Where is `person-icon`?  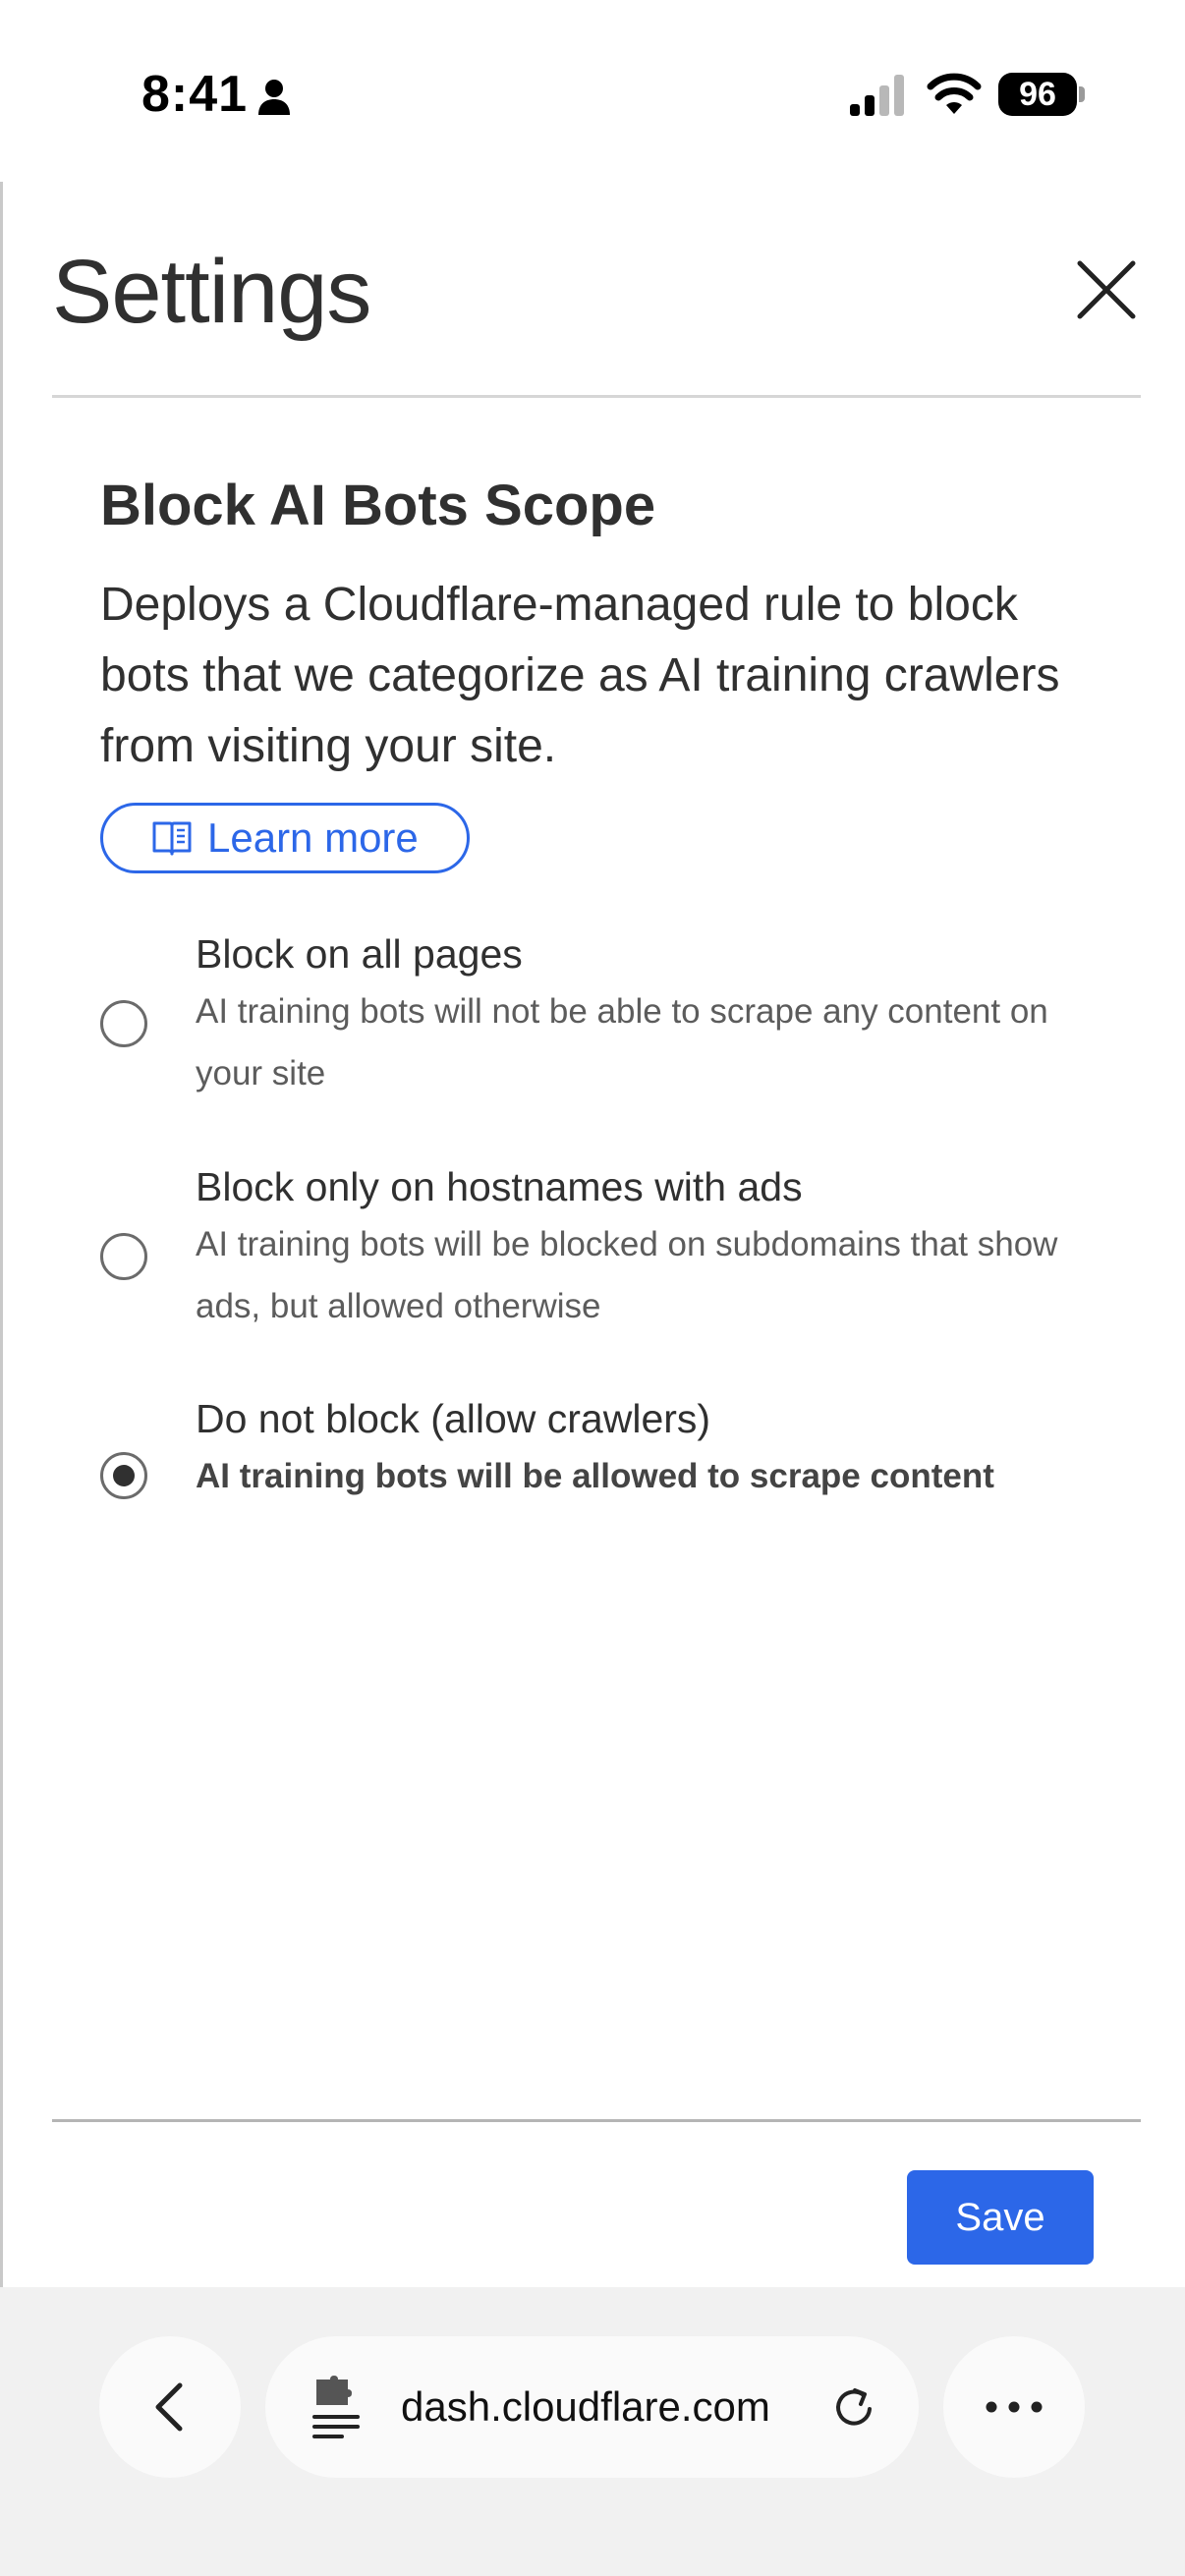
person-icon is located at coordinates (274, 97).